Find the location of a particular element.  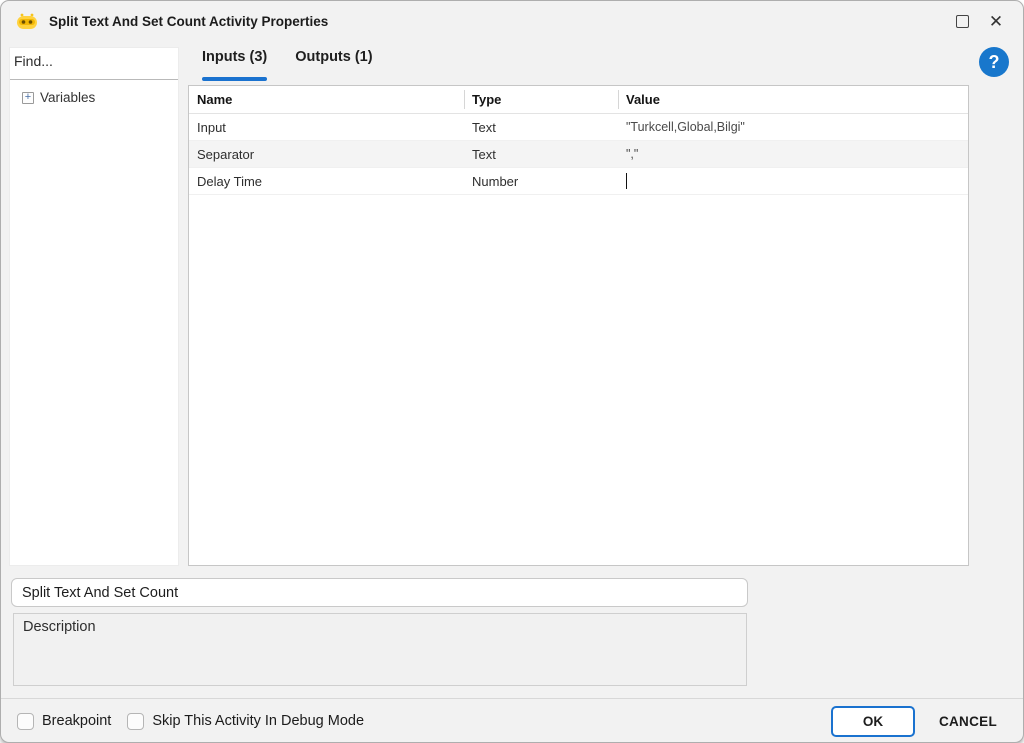

column-header-value: Value is located at coordinates (793, 99).